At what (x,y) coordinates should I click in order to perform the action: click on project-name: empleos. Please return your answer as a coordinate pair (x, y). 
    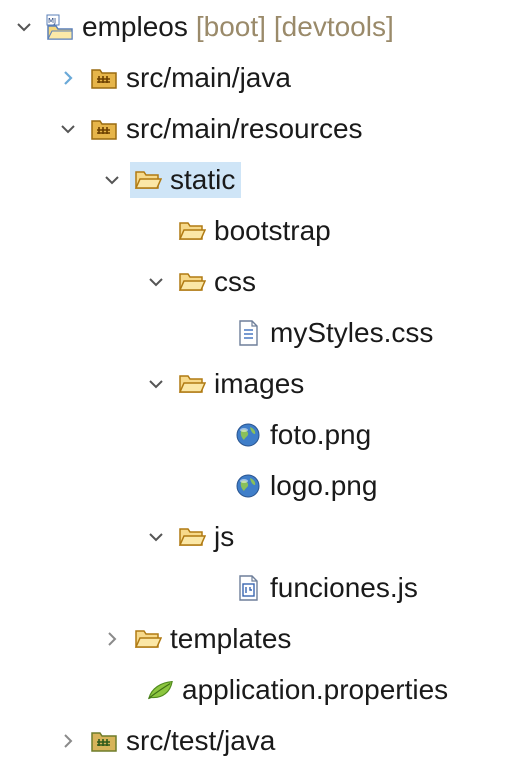
    Looking at the image, I should click on (135, 26).